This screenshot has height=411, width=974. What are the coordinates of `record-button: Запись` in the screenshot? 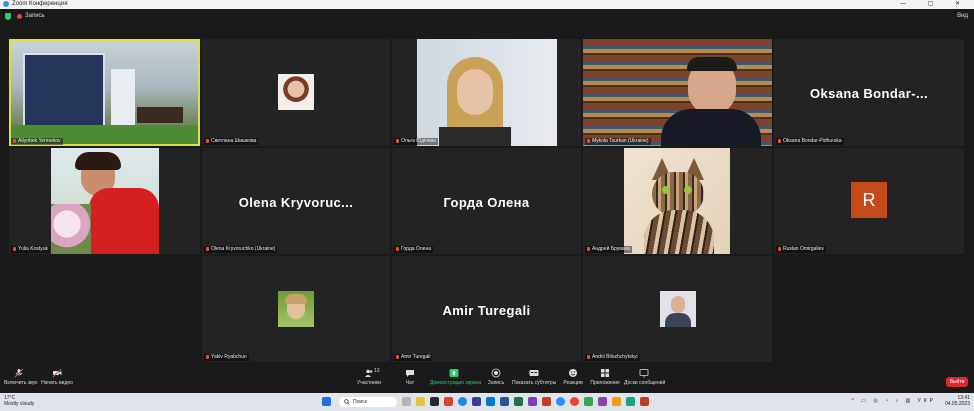 It's located at (496, 377).